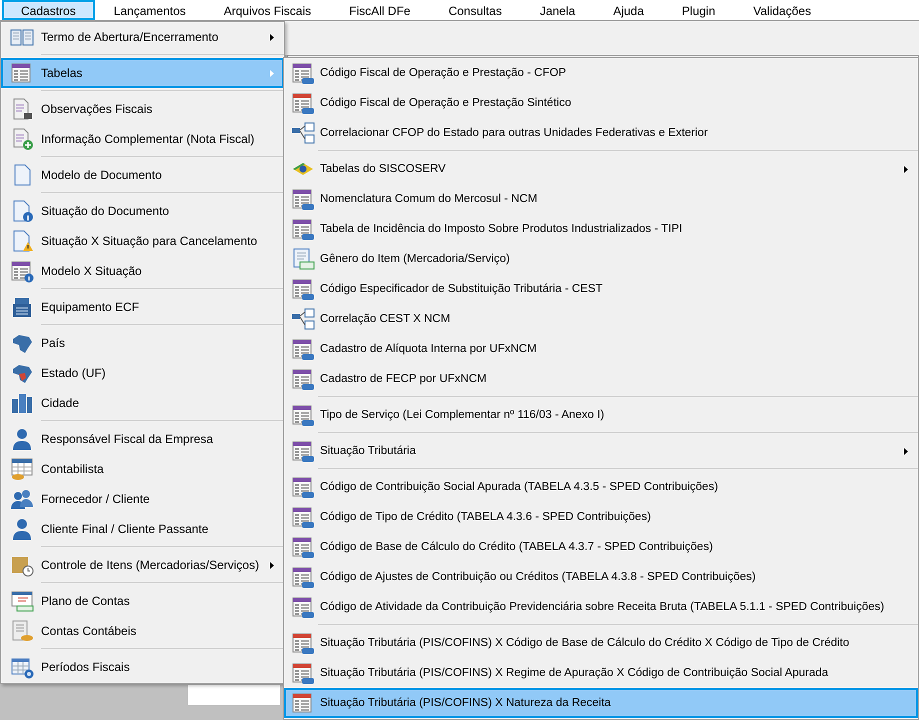 The width and height of the screenshot is (919, 720). What do you see at coordinates (601, 451) in the screenshot?
I see `menu-item: Situação Tributária` at bounding box center [601, 451].